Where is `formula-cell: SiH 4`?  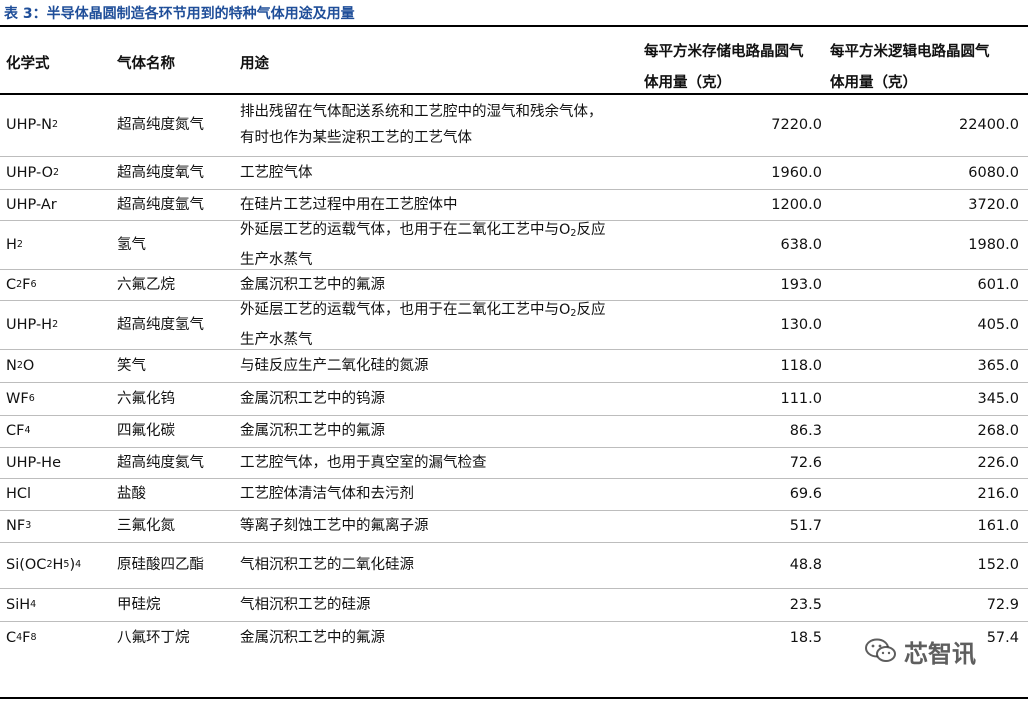 formula-cell: SiH 4 is located at coordinates (21, 604).